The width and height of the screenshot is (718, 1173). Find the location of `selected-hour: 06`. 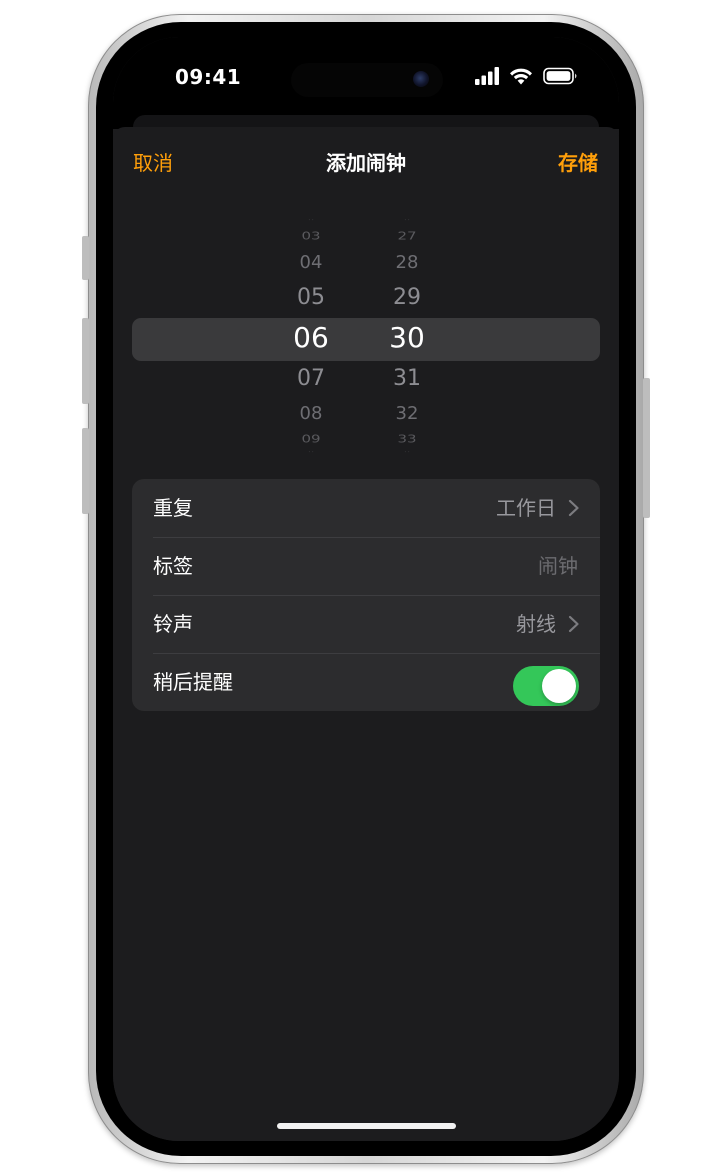

selected-hour: 06 is located at coordinates (311, 337).